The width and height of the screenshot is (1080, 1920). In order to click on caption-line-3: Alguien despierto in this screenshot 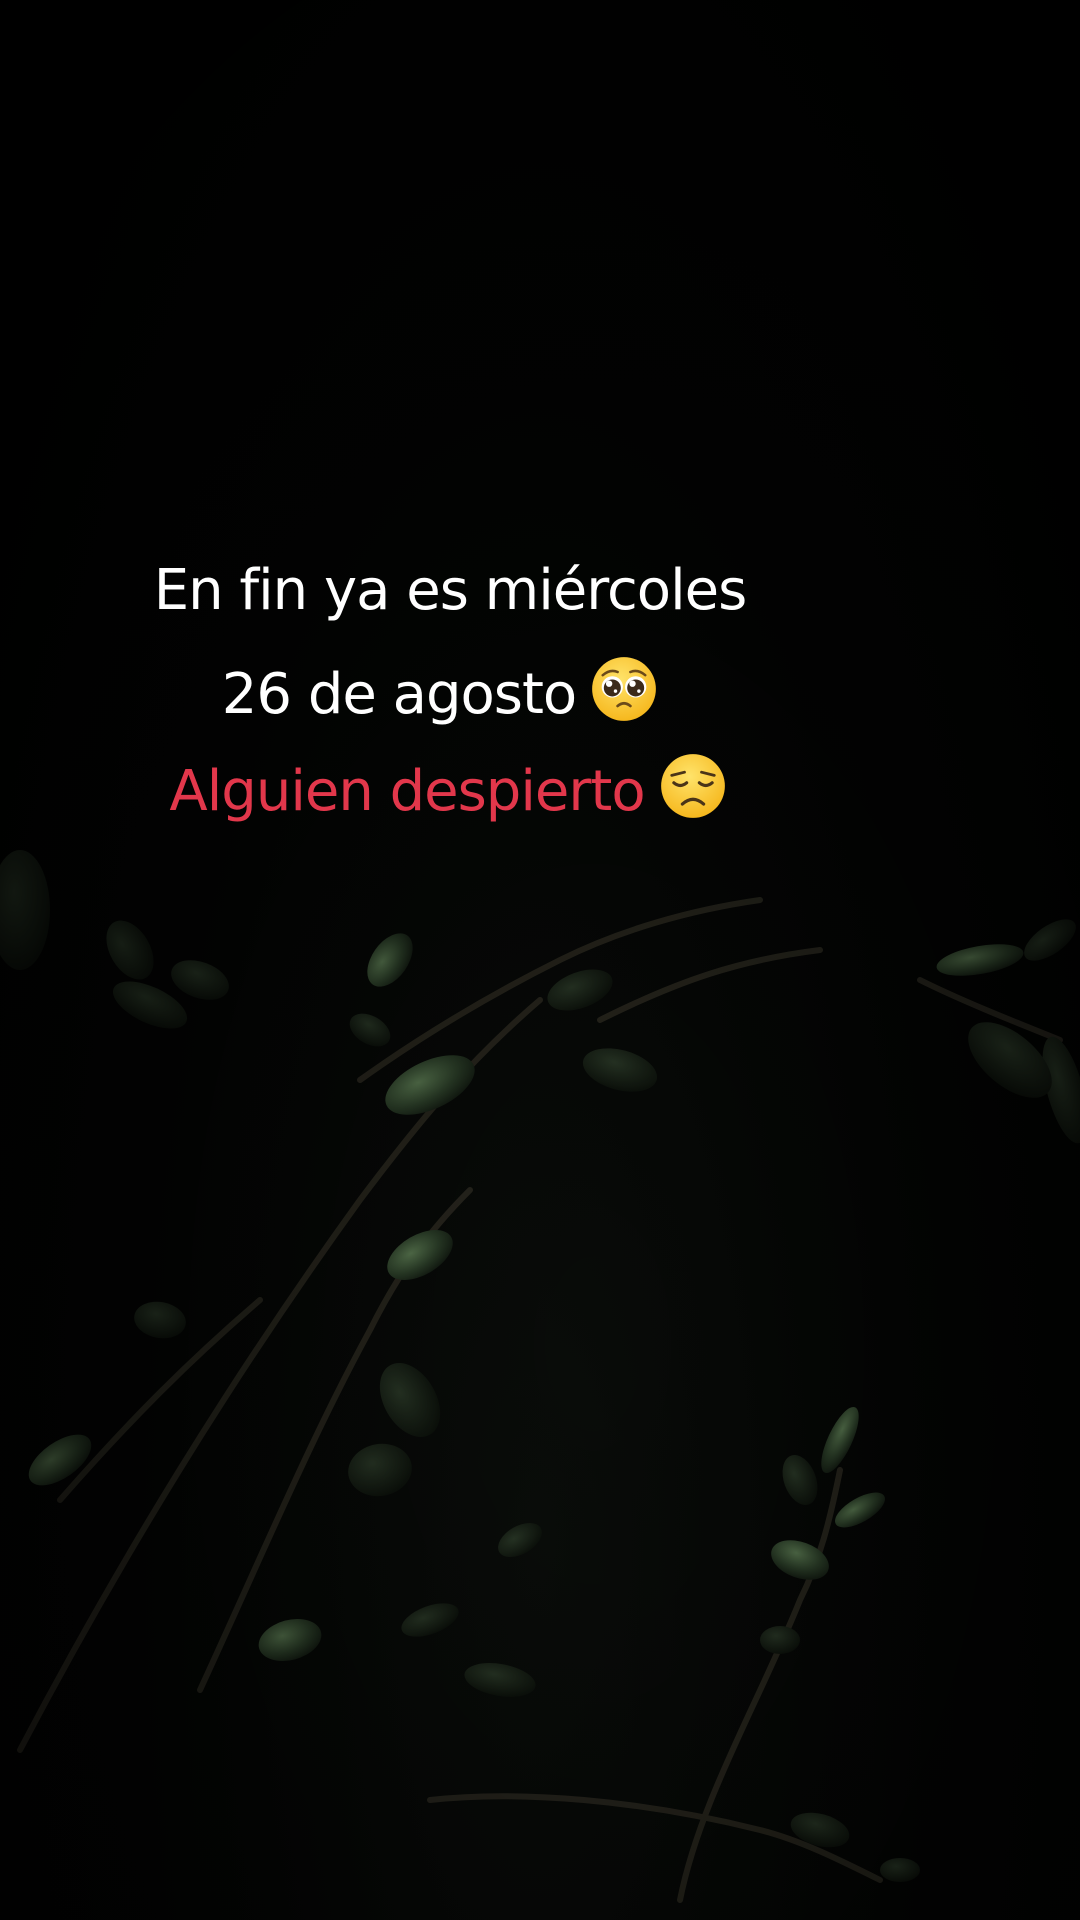, I will do `click(494, 786)`.